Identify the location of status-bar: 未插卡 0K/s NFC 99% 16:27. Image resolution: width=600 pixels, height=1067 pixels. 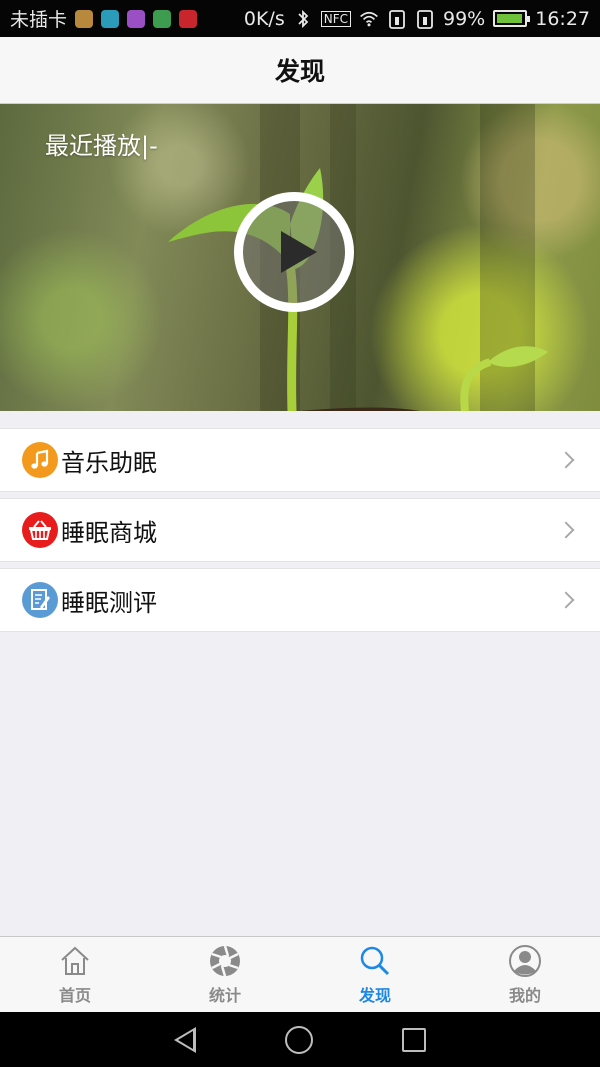
(300, 18).